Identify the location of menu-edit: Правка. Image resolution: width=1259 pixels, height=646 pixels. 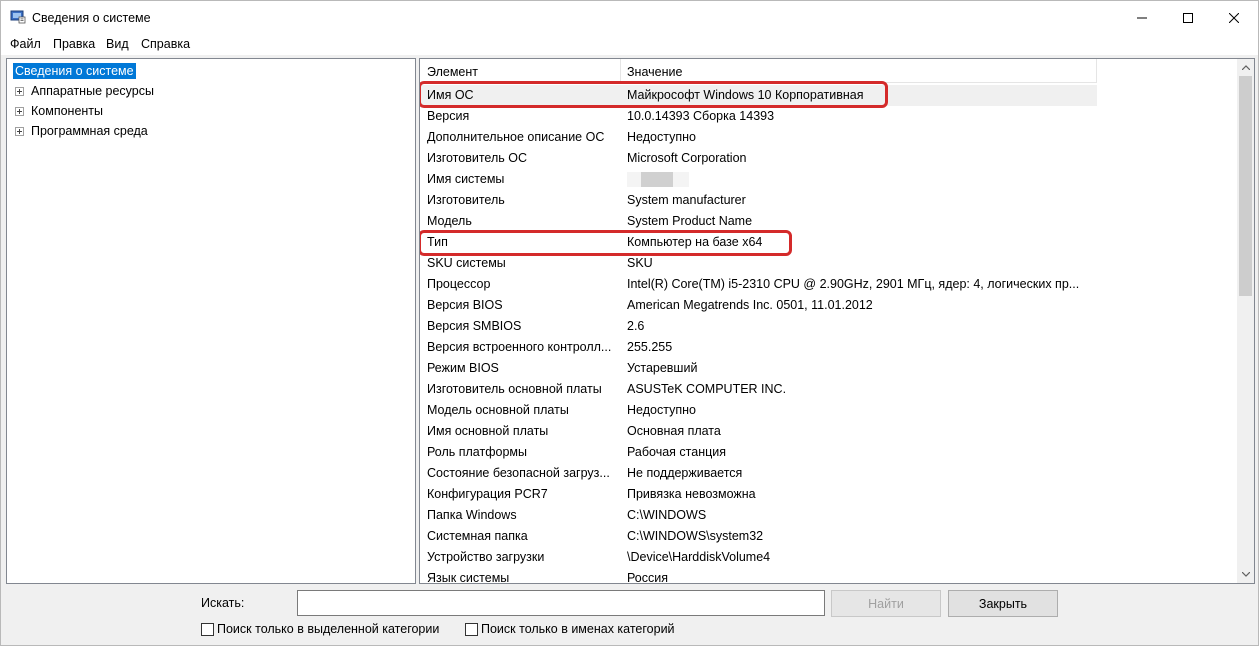
(74, 44).